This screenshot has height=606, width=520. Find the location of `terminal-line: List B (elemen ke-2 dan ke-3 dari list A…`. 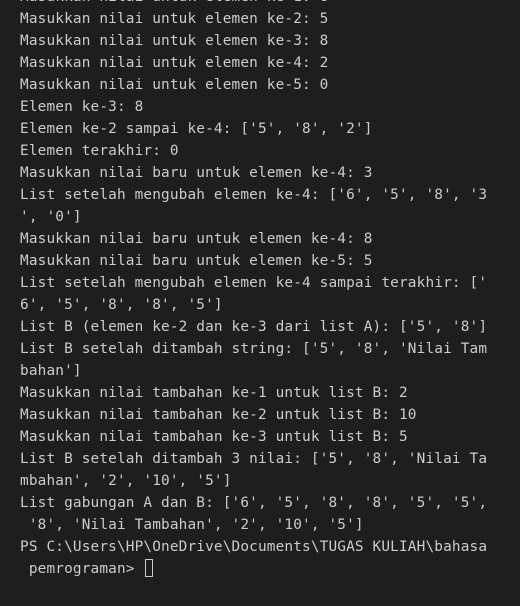

terminal-line: List B (elemen ke-2 dan ke-3 dari list A… is located at coordinates (254, 327).